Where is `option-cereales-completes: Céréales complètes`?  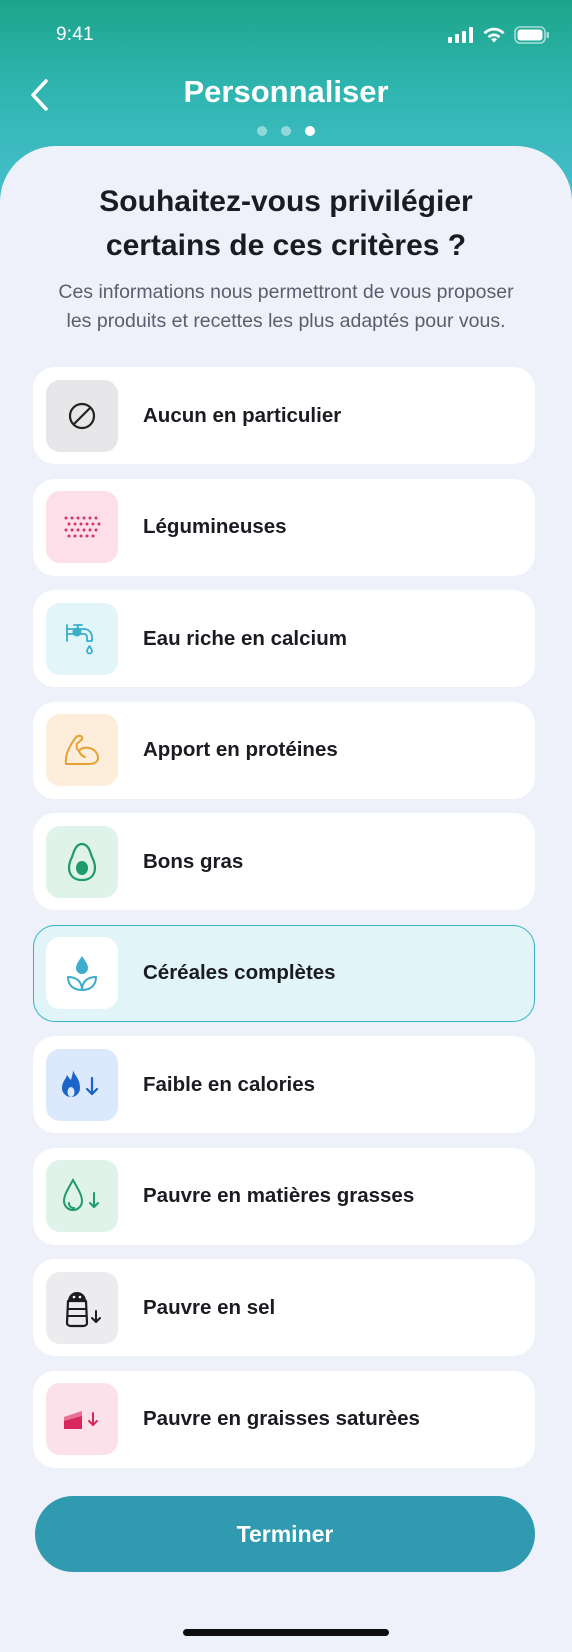
option-cereales-completes: Céréales complètes is located at coordinates (284, 973).